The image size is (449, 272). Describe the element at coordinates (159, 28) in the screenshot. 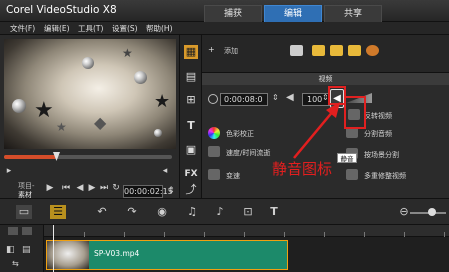

I see `menu-help: 帮助(H)` at that location.